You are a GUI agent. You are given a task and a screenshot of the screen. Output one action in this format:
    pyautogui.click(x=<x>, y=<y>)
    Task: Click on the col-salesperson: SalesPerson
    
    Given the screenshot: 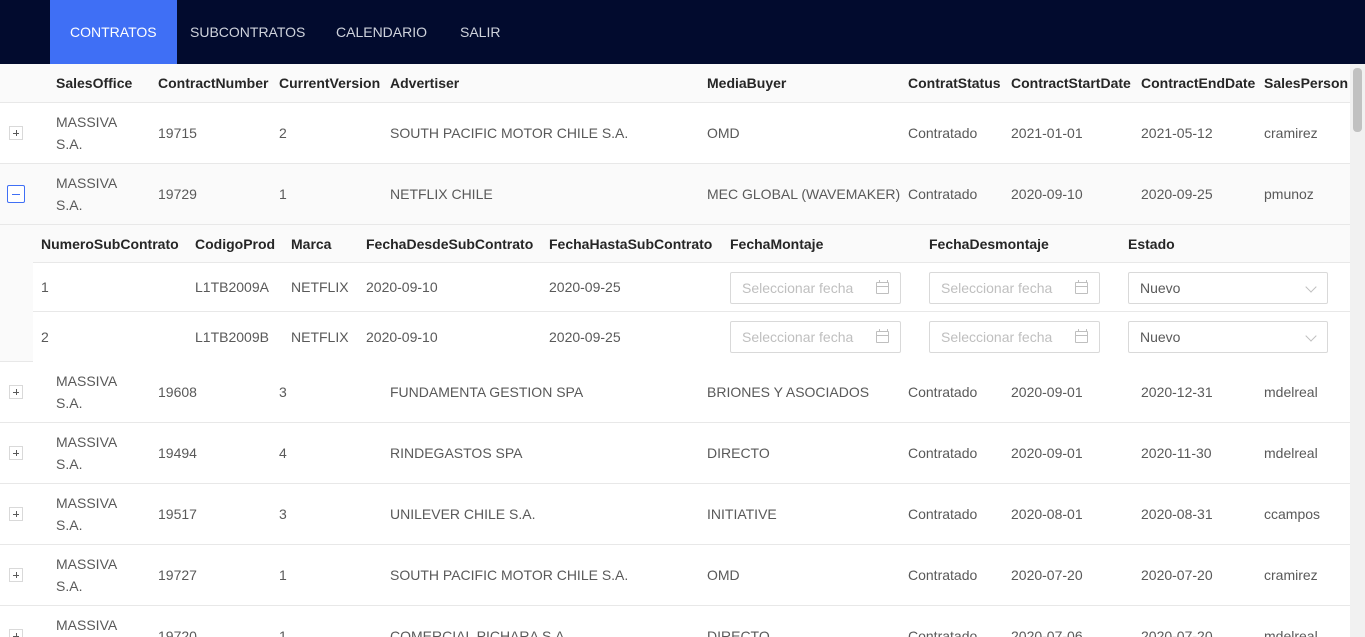 What is the action you would take?
    pyautogui.click(x=1306, y=83)
    